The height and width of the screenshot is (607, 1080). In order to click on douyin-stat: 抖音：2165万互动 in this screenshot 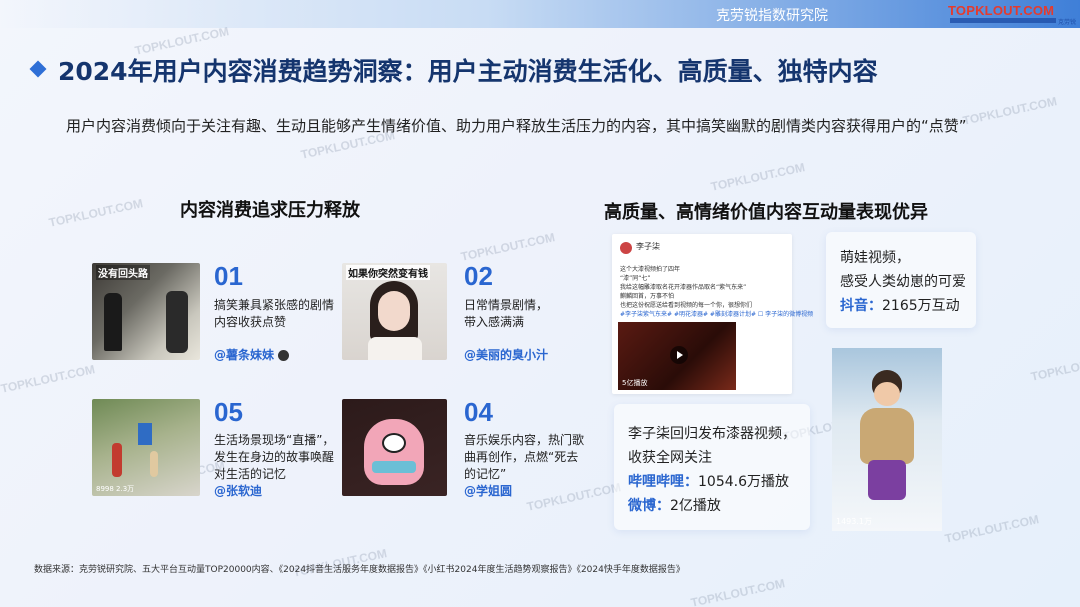, I will do `click(900, 306)`.